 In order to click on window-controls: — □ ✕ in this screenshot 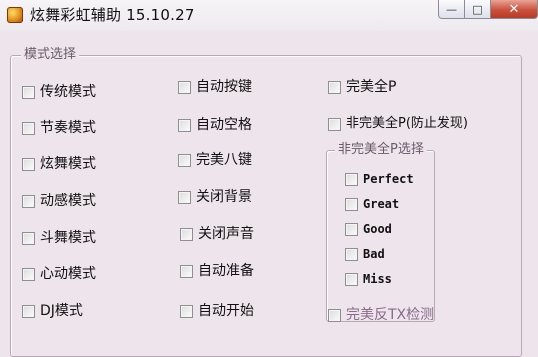, I will do `click(488, 10)`.